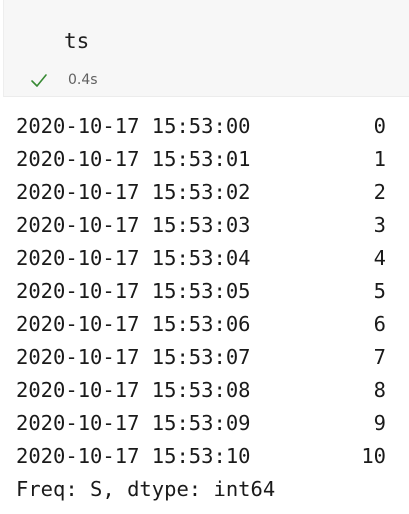 The height and width of the screenshot is (514, 409). What do you see at coordinates (83, 80) in the screenshot?
I see `execution-time: 0.4s` at bounding box center [83, 80].